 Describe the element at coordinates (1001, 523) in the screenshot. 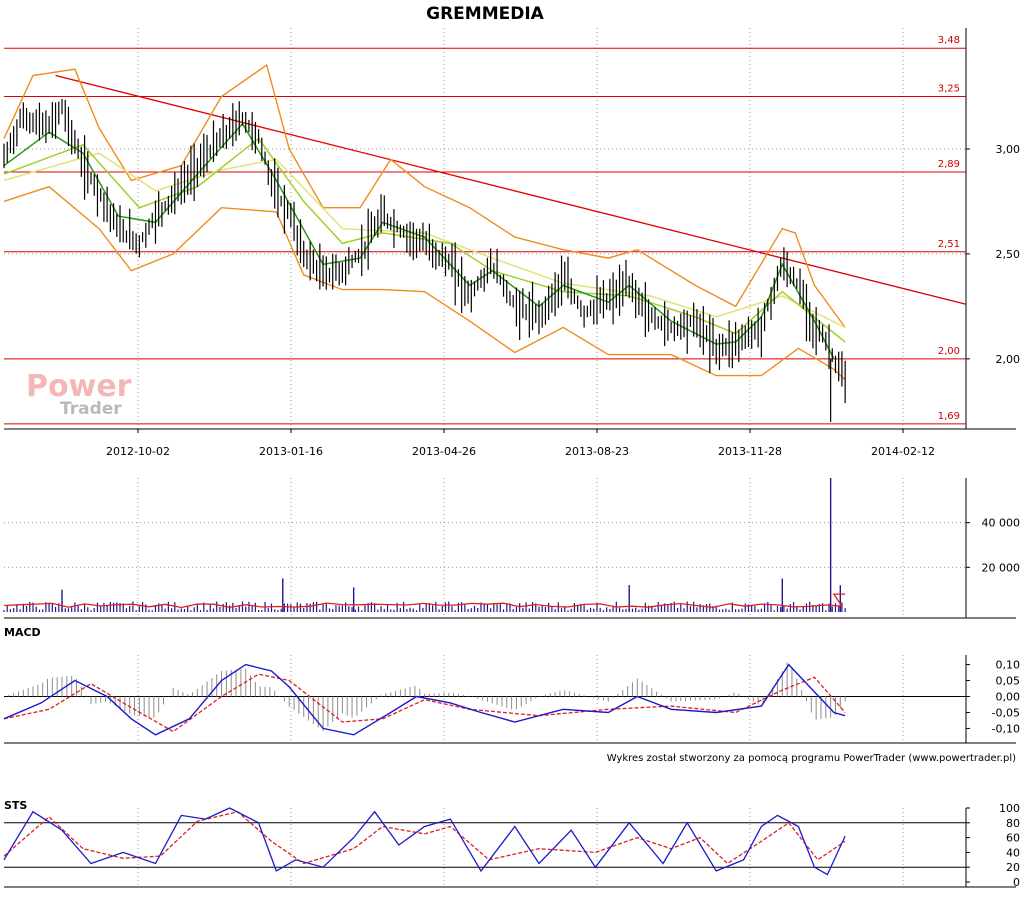

I see `volume-y-tick-label: 40 000` at that location.